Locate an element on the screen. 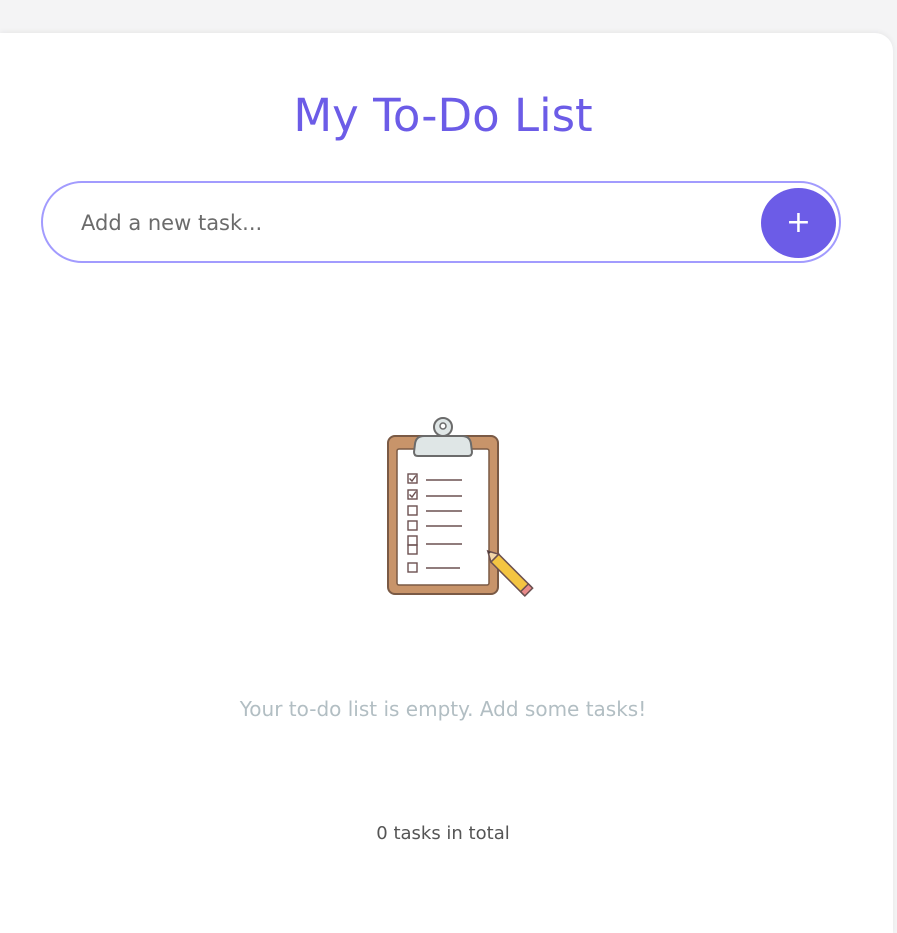 The image size is (897, 933). page-title: My To-Do List is located at coordinates (443, 115).